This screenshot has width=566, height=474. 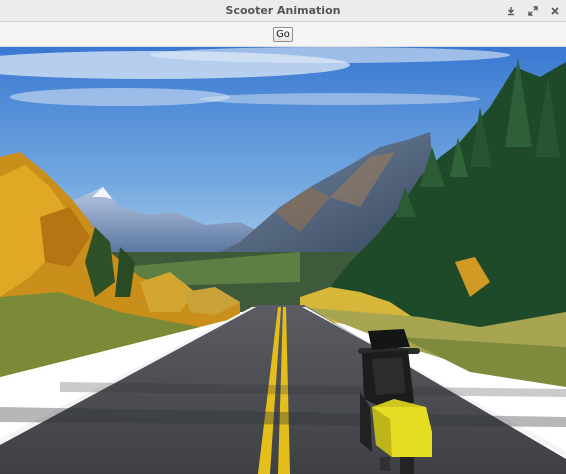 What do you see at coordinates (555, 11) in the screenshot?
I see `close-icon` at bounding box center [555, 11].